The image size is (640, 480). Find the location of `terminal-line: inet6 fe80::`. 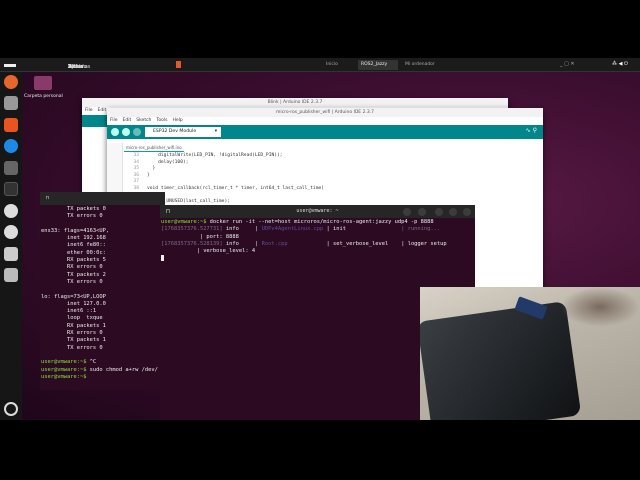

terminal-line: inet6 fe80:: is located at coordinates (73, 245).